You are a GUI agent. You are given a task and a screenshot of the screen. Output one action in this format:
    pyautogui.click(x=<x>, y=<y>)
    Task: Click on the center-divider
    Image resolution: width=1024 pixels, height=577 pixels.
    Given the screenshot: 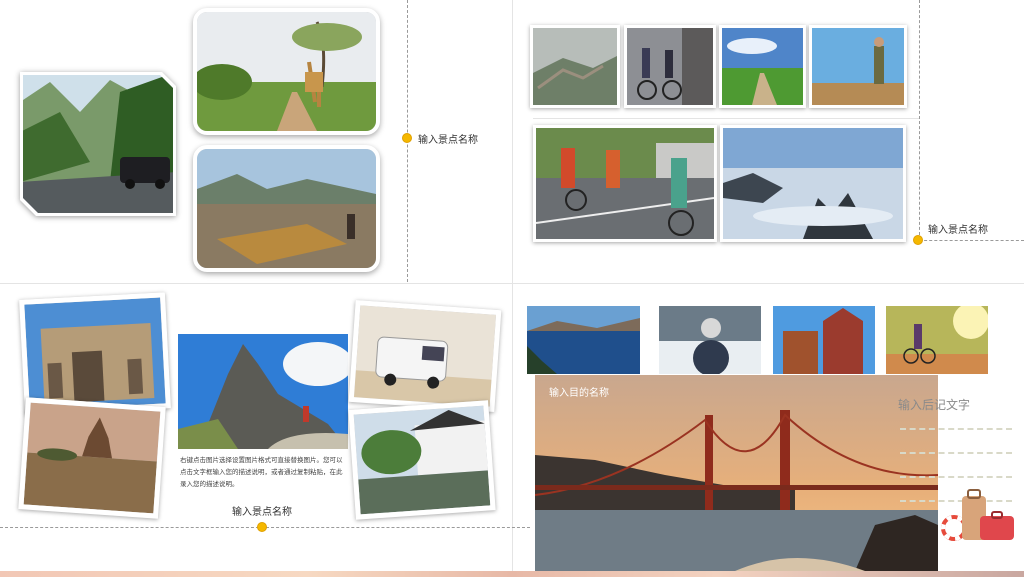 What is the action you would take?
    pyautogui.click(x=512, y=285)
    